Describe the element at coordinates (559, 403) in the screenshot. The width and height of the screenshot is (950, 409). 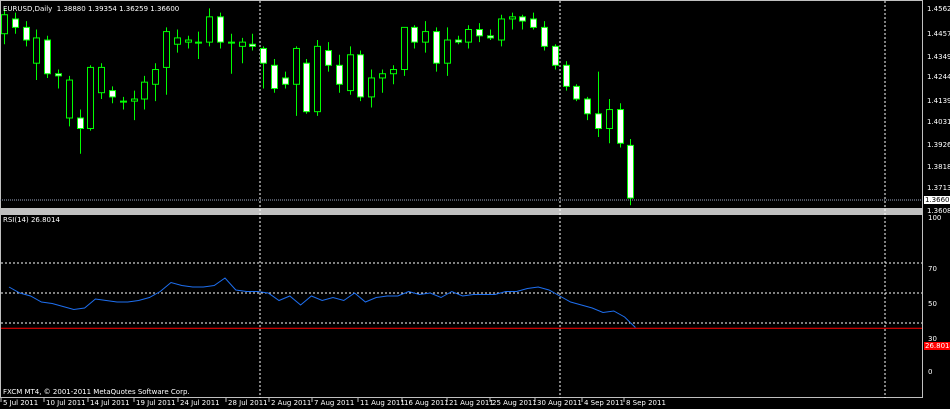
I see `date-axis-label: 30 Aug 2011` at that location.